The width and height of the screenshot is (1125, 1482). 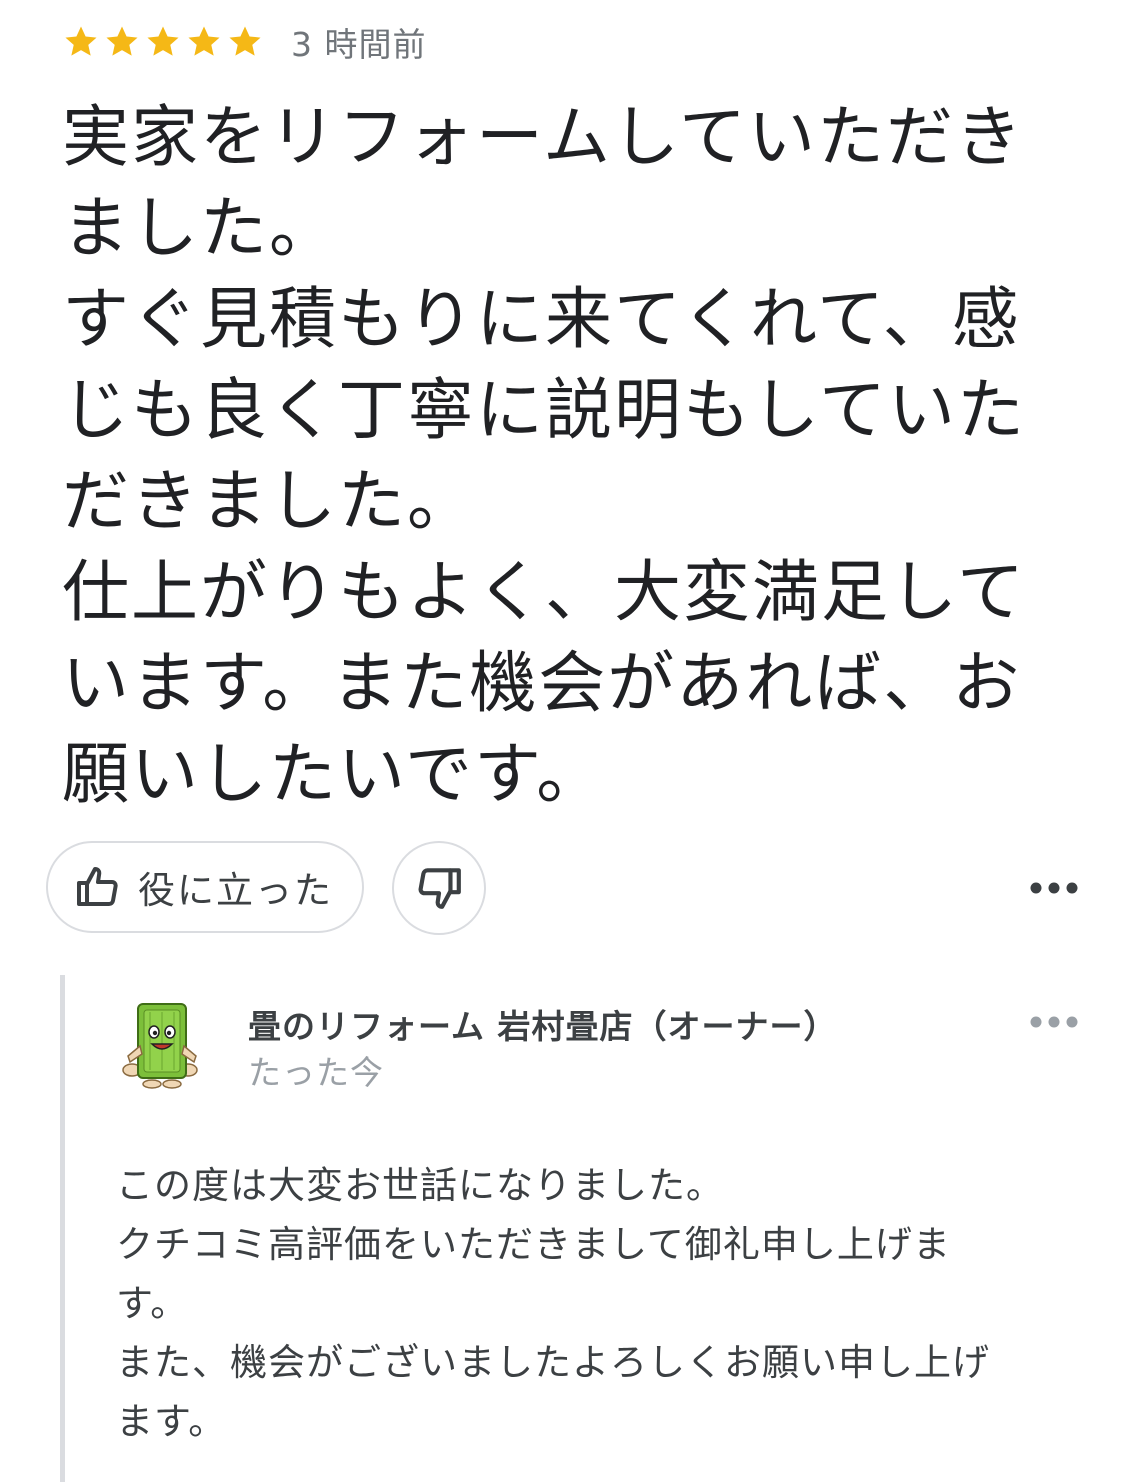 What do you see at coordinates (553, 1362) in the screenshot?
I see `owner-reply-line: また、機会がございましたよろしくお願い申し上げ` at bounding box center [553, 1362].